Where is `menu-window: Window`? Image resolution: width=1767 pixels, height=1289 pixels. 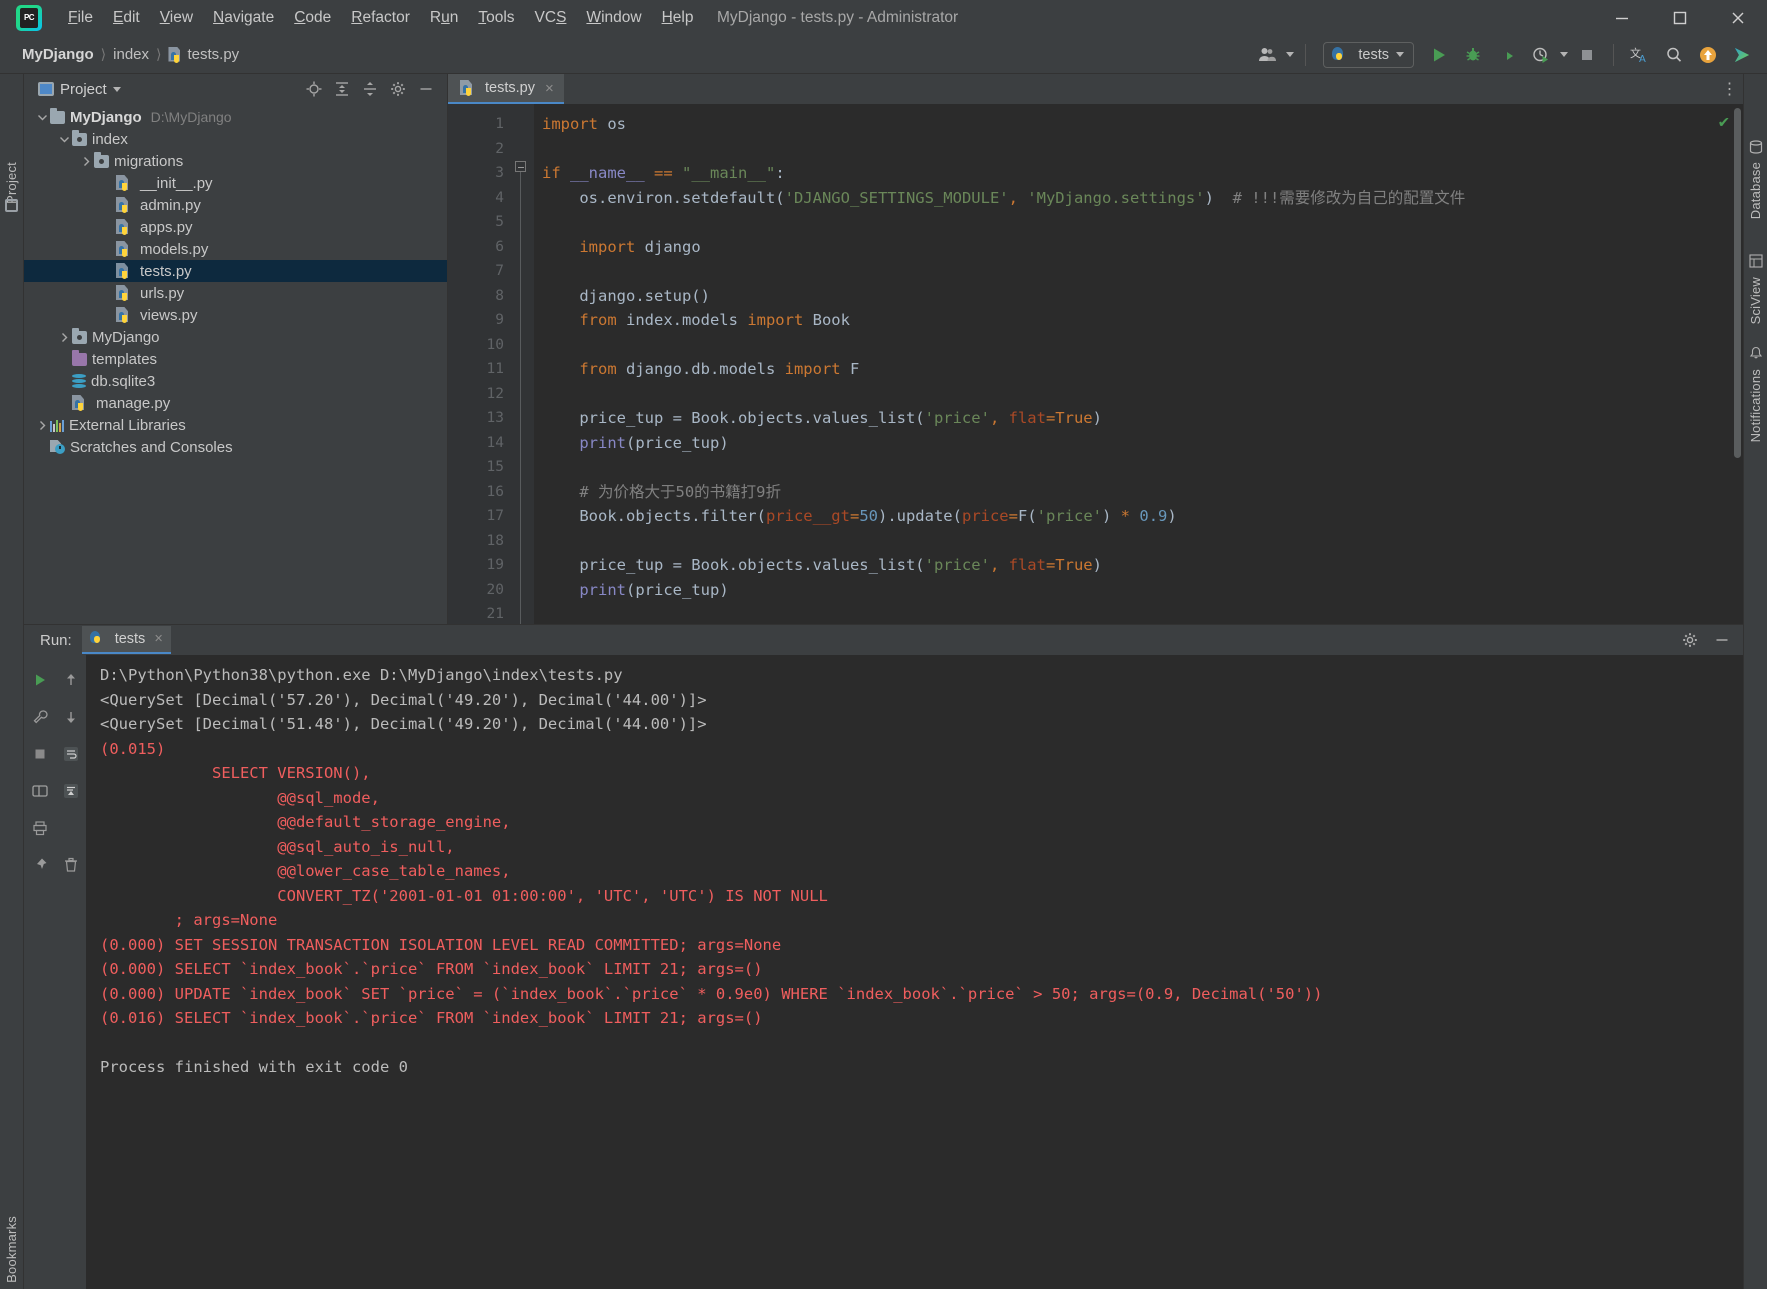 menu-window: Window is located at coordinates (613, 18).